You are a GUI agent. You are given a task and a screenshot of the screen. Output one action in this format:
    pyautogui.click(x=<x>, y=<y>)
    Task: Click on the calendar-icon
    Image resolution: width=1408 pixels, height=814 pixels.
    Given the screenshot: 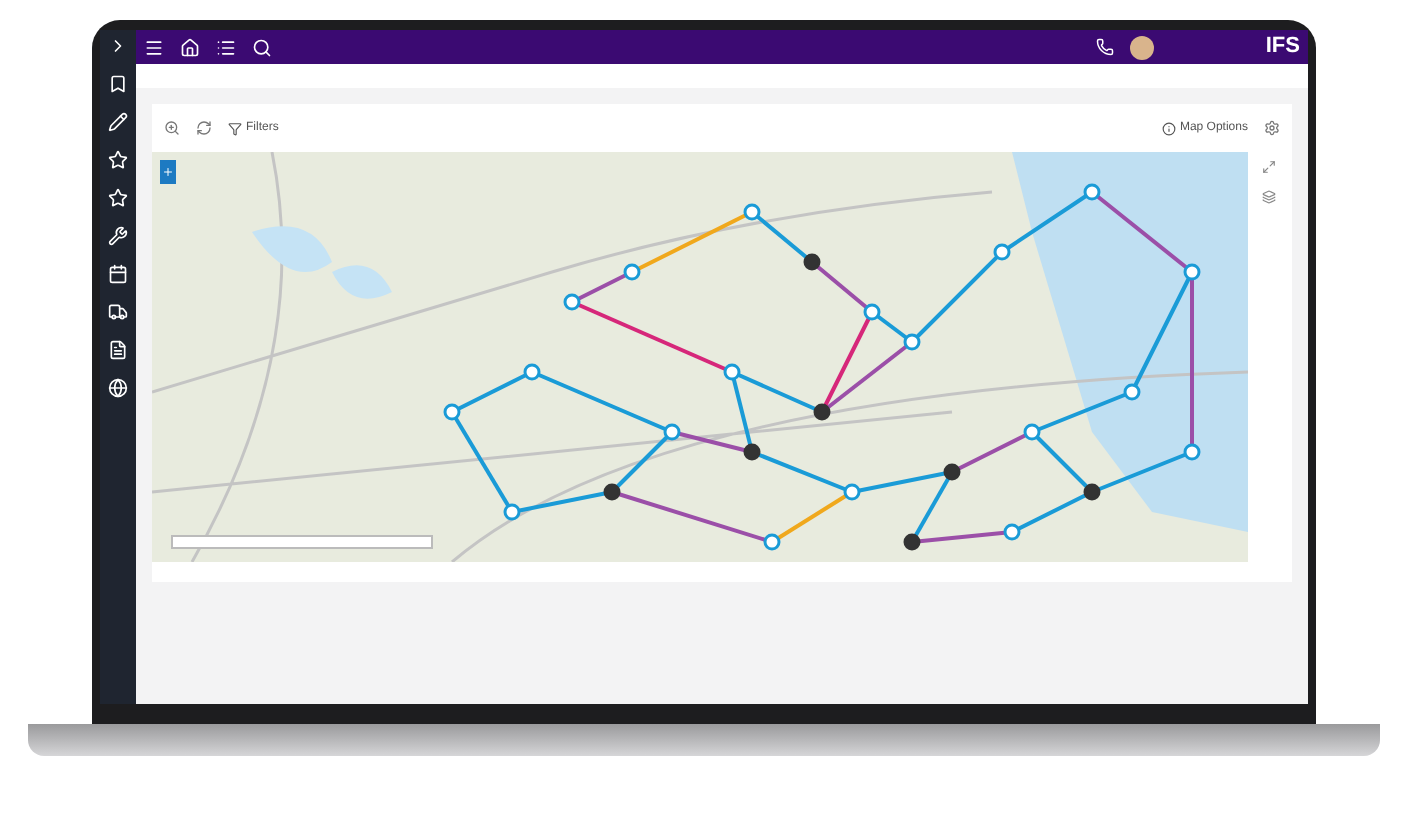 What is the action you would take?
    pyautogui.click(x=118, y=274)
    